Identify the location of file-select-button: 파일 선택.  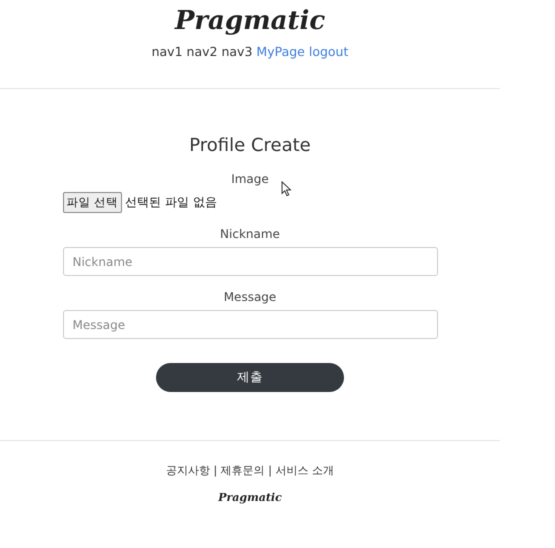
(92, 202).